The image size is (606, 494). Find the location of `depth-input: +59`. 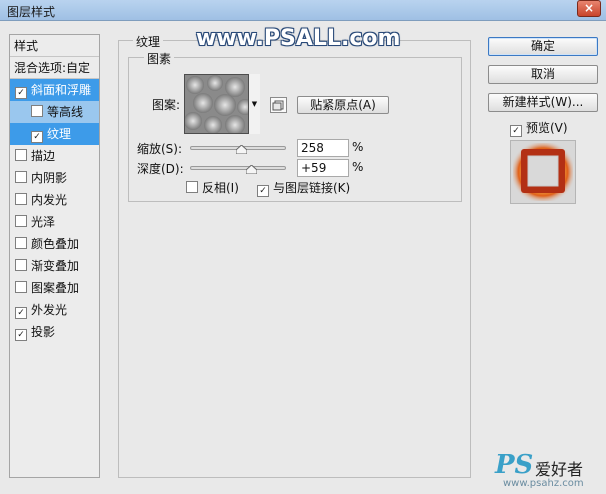

depth-input: +59 is located at coordinates (323, 168).